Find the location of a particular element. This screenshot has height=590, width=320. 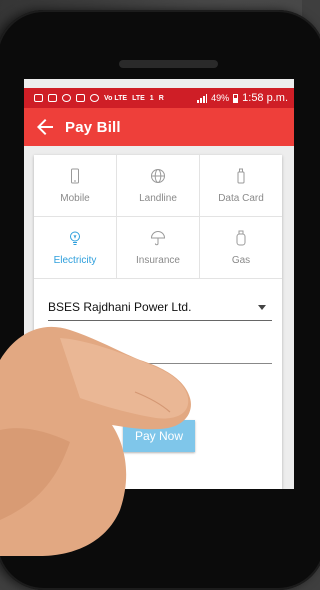

clock: 1:58 p.m. is located at coordinates (265, 98).